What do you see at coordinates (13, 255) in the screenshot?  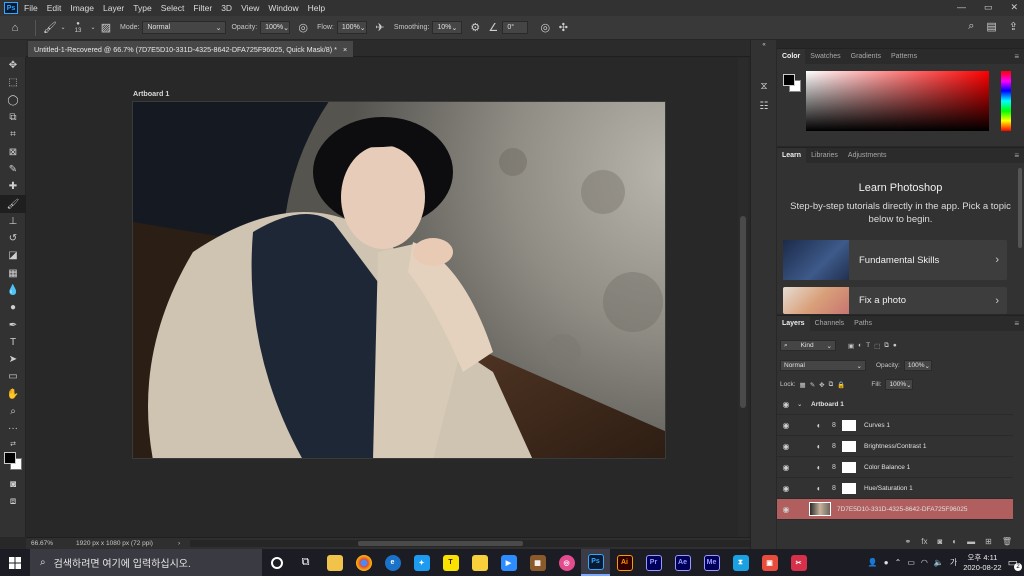 I see `eraser-tool-icon: ◪` at bounding box center [13, 255].